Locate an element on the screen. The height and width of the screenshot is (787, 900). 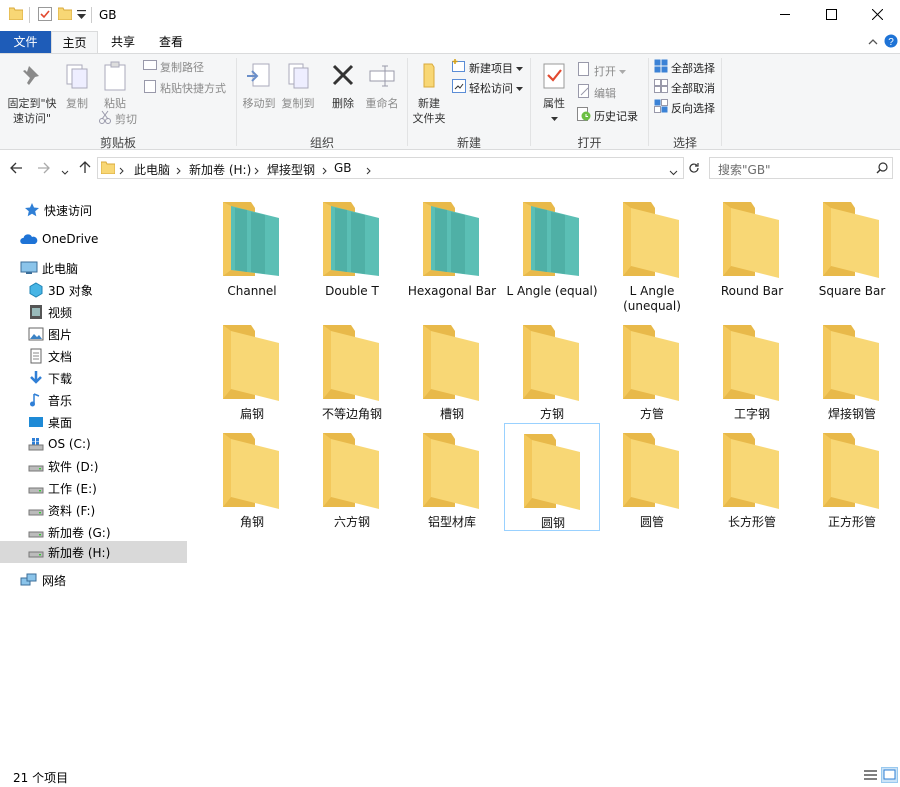
nav-this-pc: 此电脑 is located at coordinates (93, 268).